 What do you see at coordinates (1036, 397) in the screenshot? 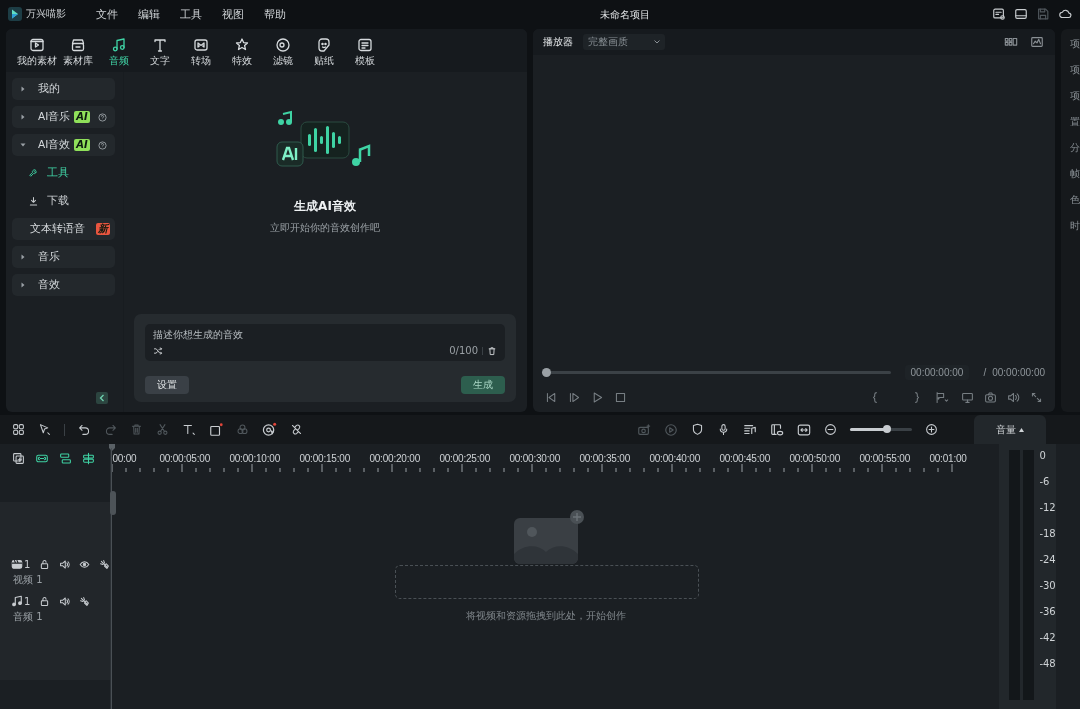
I see `fullscreen-icon` at bounding box center [1036, 397].